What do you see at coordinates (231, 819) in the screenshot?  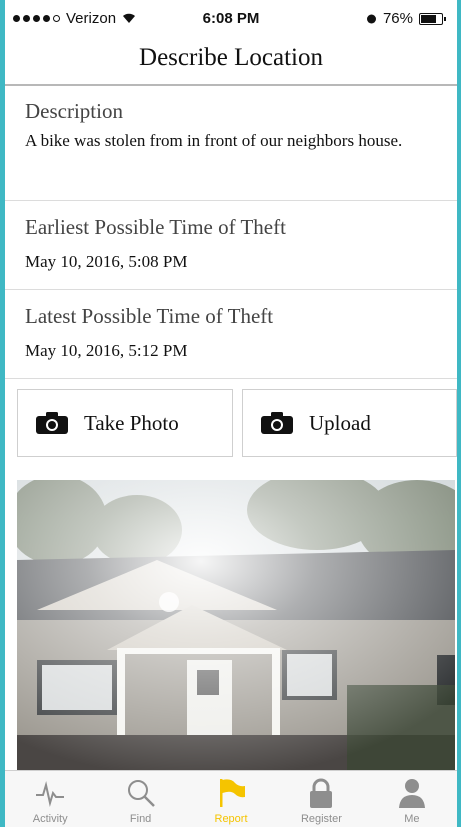 I see `tab-report-label: Report` at bounding box center [231, 819].